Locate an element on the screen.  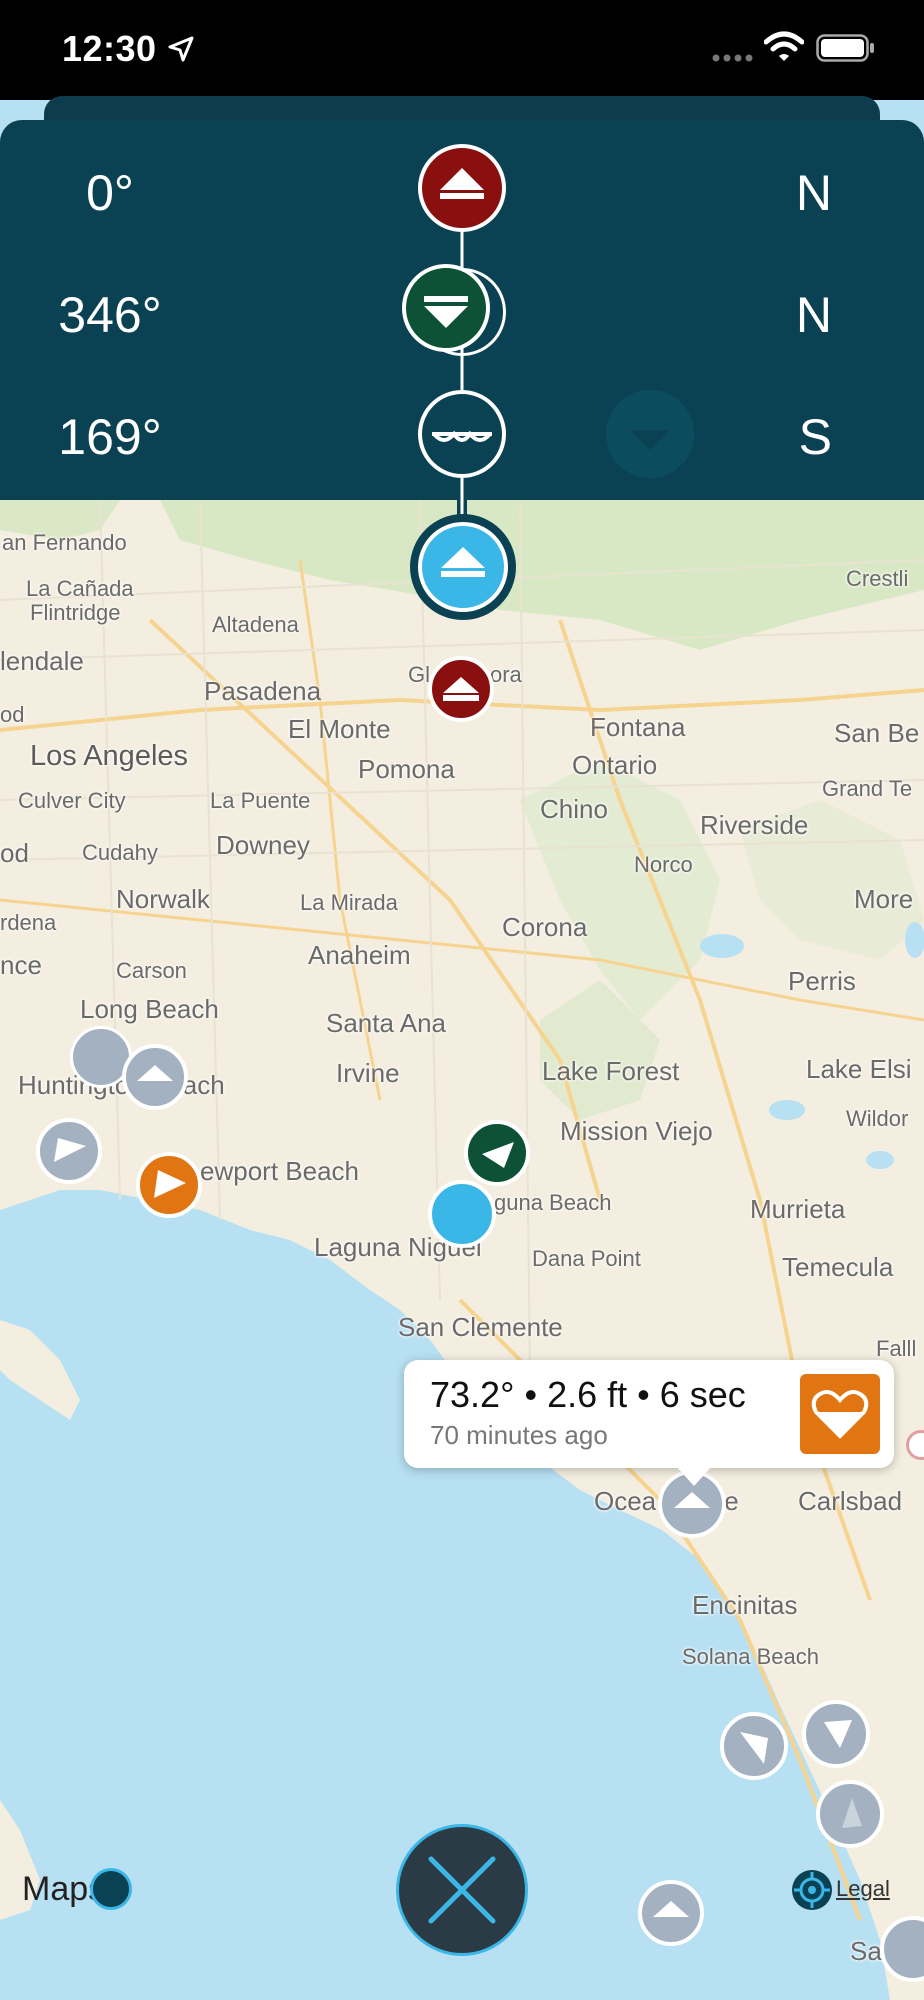
arrow-down-right-icon is located at coordinates (754, 1748).